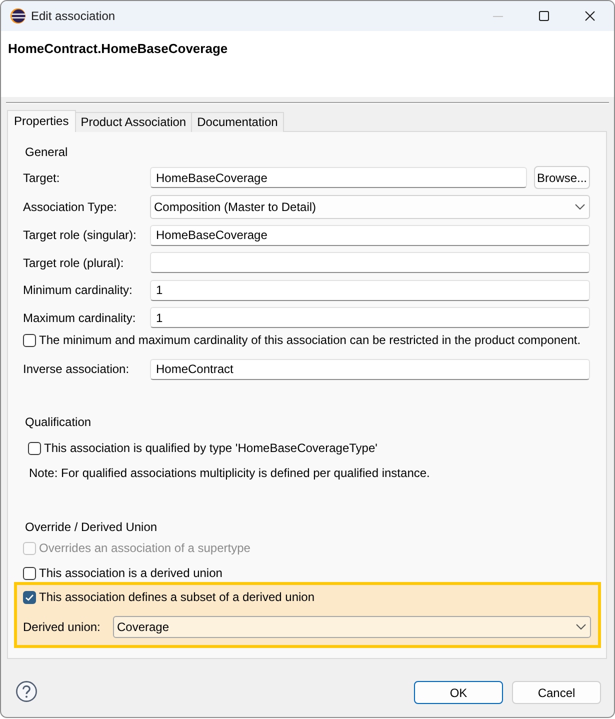 This screenshot has width=615, height=719. I want to click on field-label: Maximum cardinality:, so click(79, 317).